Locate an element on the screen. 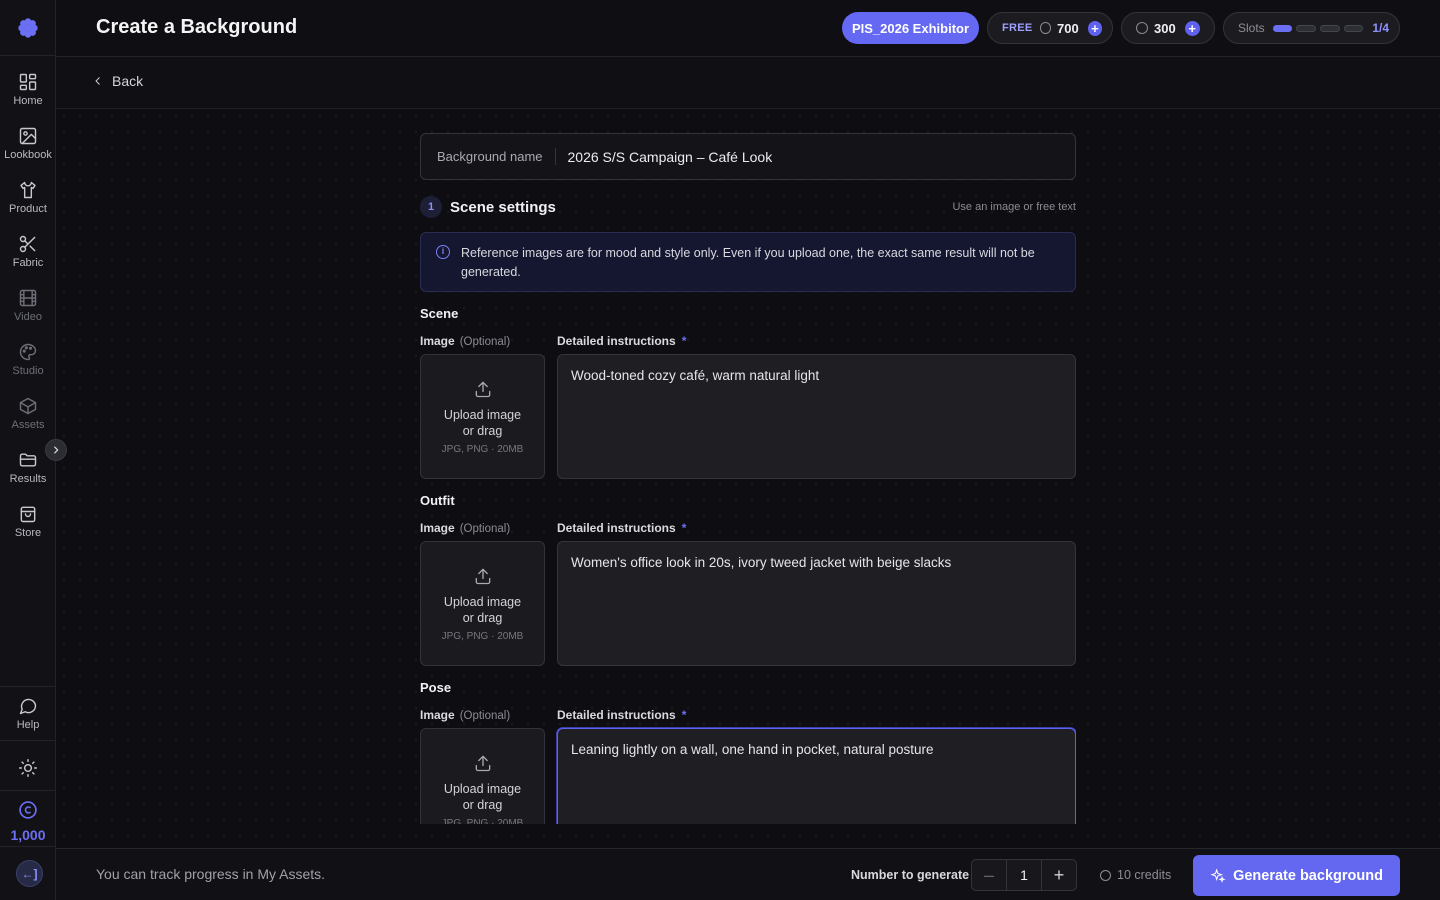  sidebar-item-label: Lookbook is located at coordinates (28, 155).